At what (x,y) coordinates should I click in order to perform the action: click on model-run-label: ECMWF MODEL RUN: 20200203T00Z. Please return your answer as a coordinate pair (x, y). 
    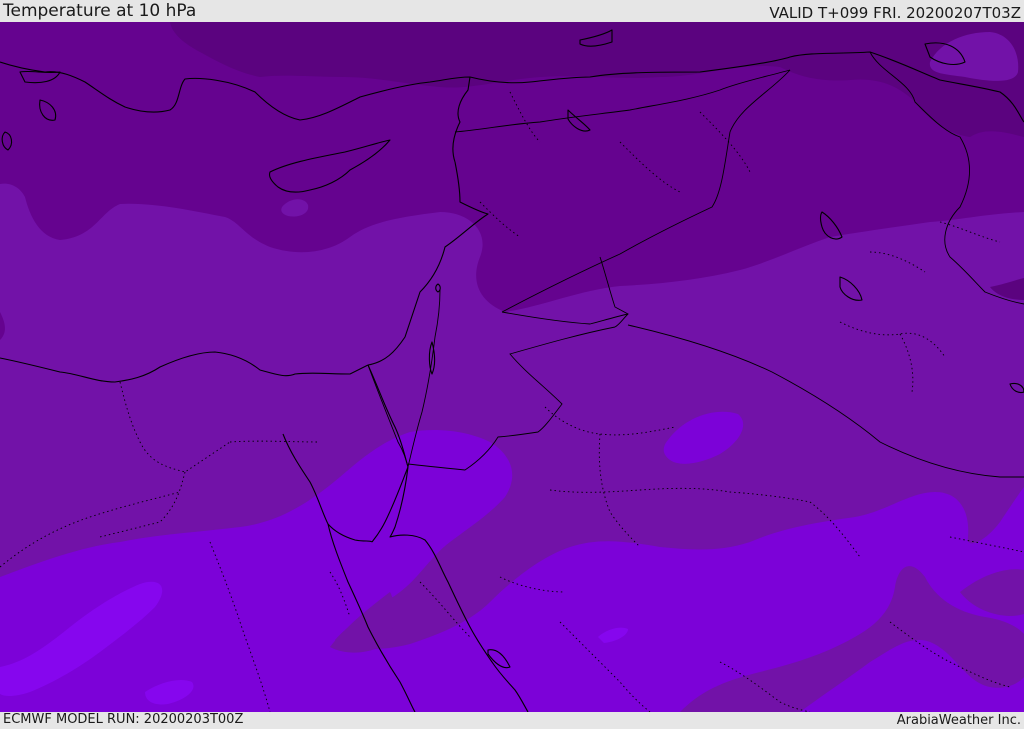
    Looking at the image, I should click on (123, 719).